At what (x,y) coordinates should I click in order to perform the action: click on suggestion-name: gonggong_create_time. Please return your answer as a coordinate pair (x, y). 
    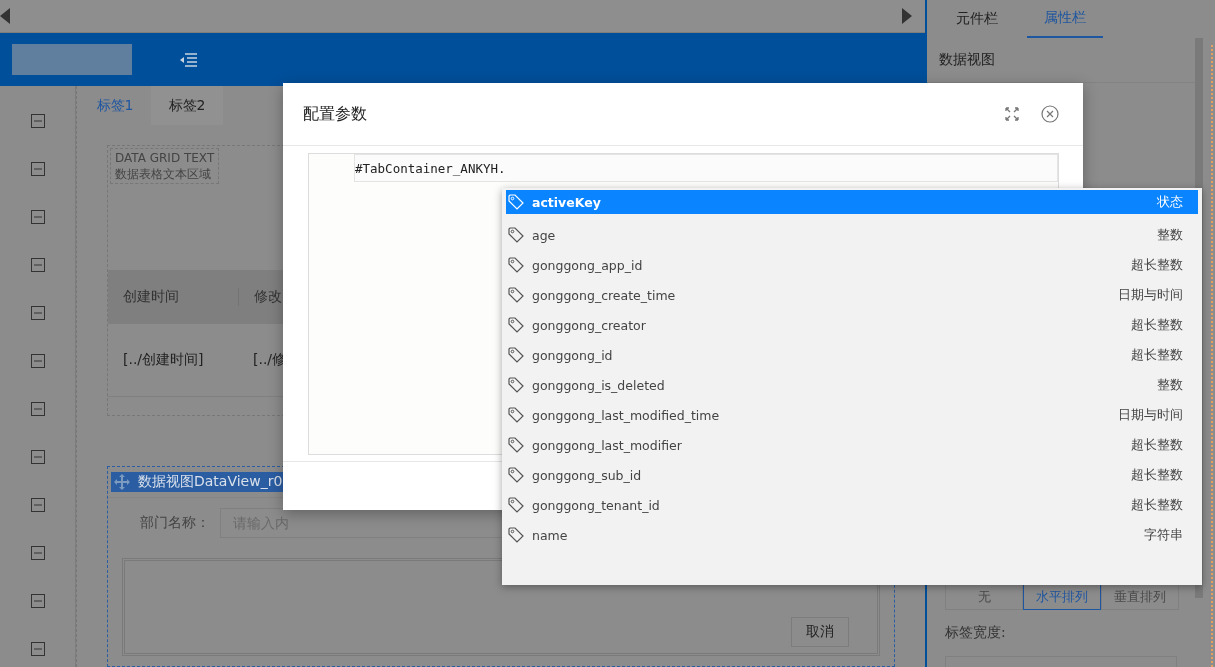
    Looking at the image, I should click on (604, 295).